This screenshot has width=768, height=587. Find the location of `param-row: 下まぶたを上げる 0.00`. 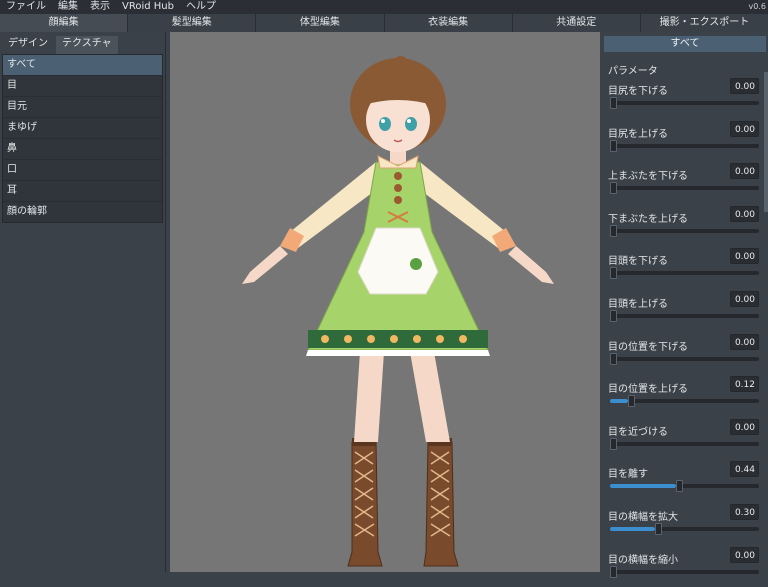

param-row: 下まぶたを上げる 0.00 is located at coordinates (685, 225).